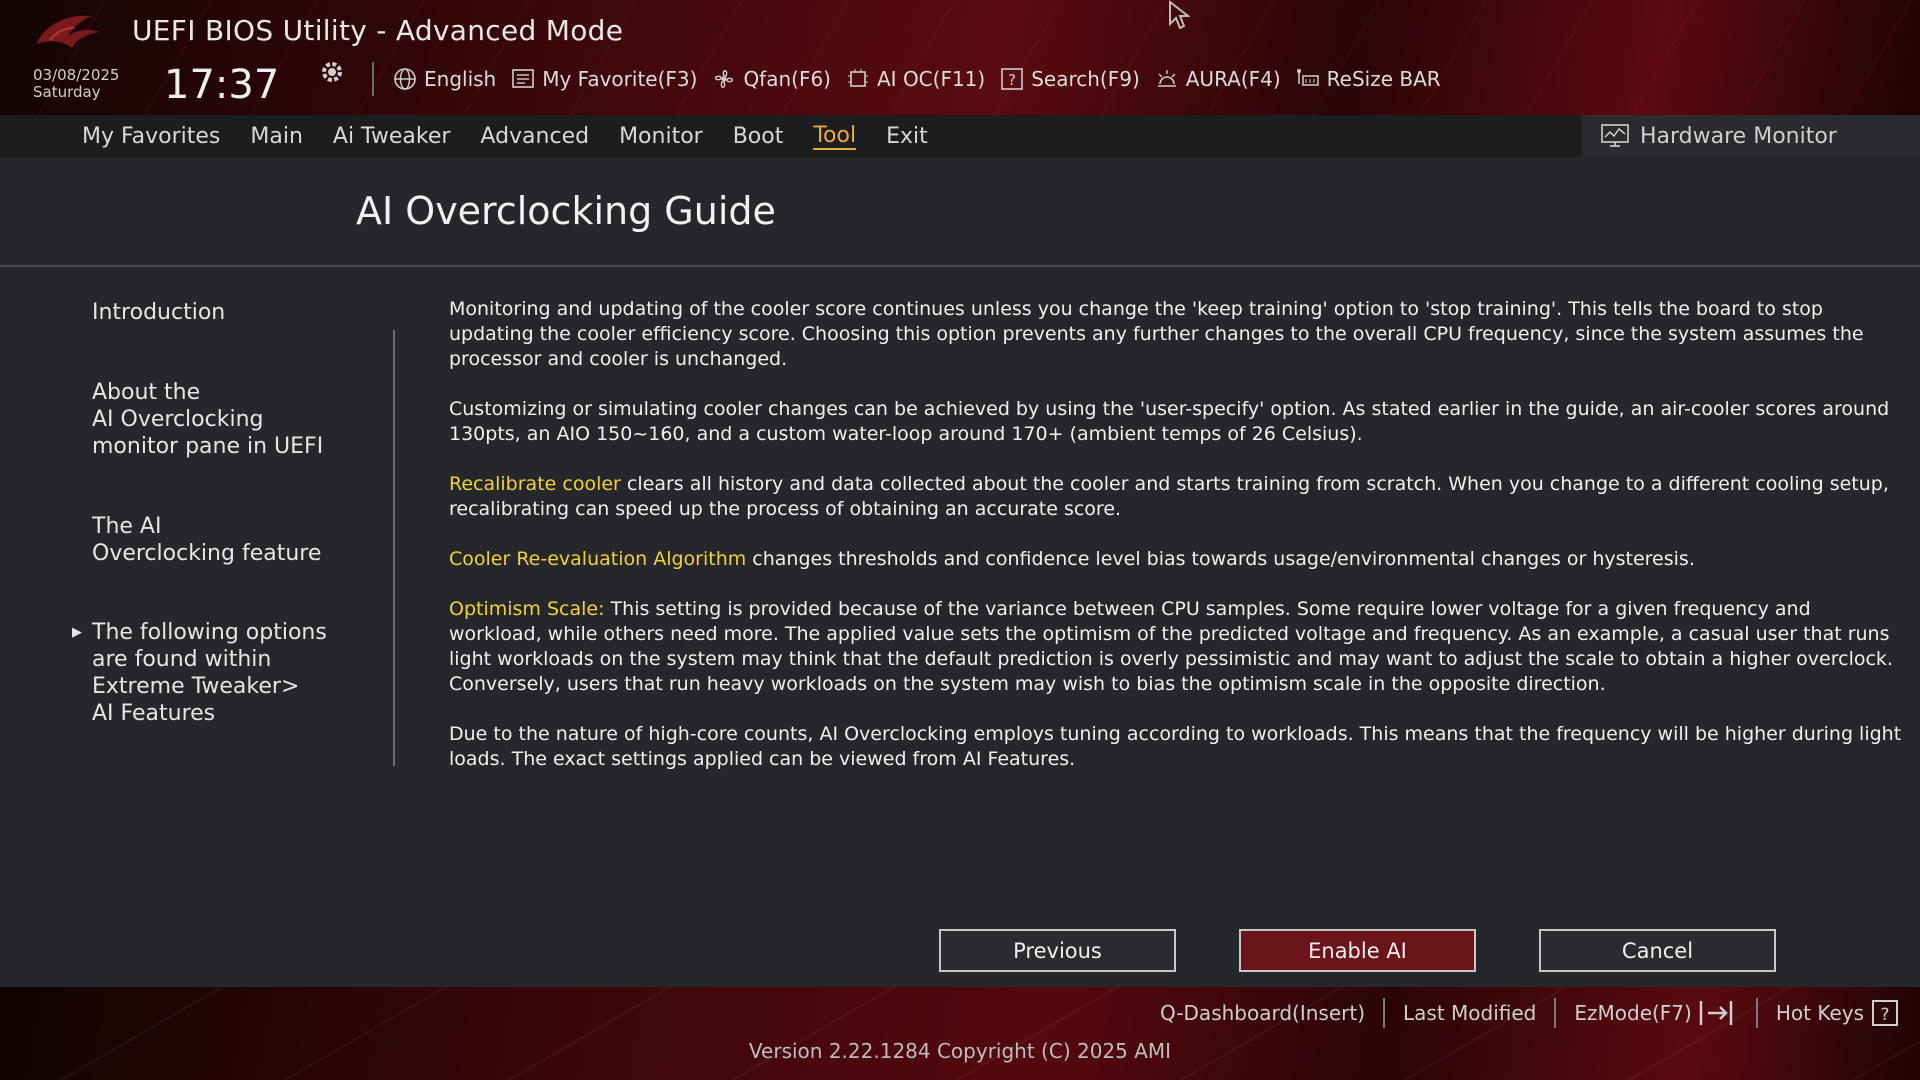 The image size is (1920, 1080). What do you see at coordinates (68, 31) in the screenshot?
I see `rog-logo-icon` at bounding box center [68, 31].